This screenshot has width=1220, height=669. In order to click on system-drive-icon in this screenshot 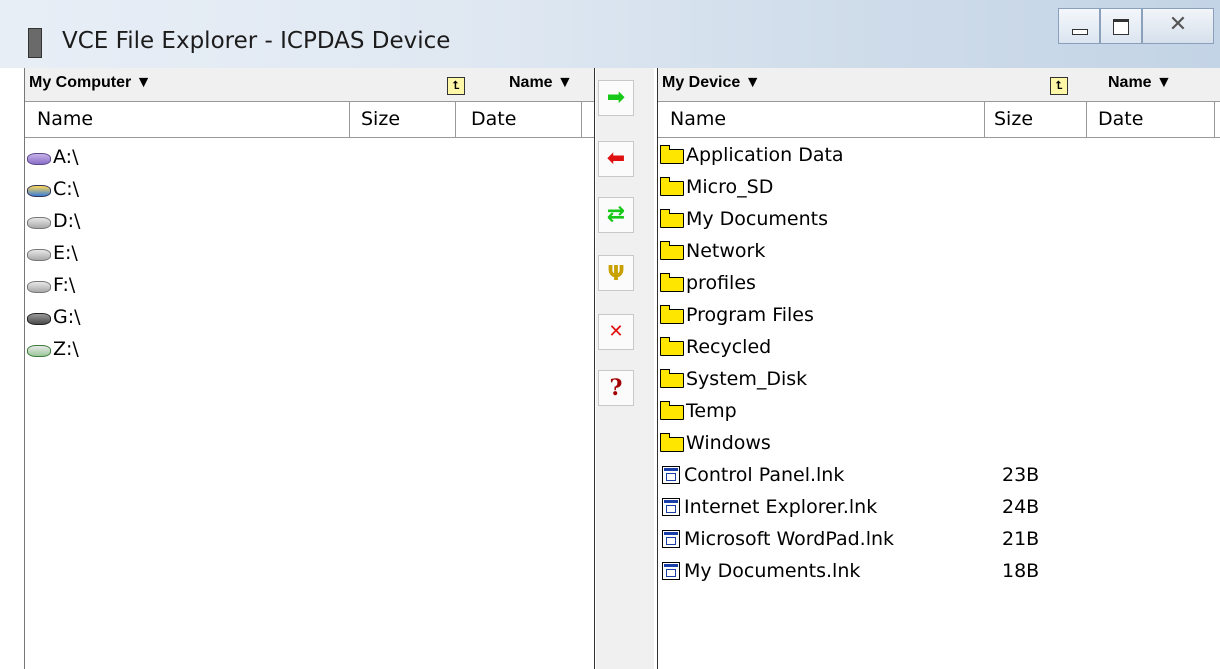, I will do `click(39, 191)`.